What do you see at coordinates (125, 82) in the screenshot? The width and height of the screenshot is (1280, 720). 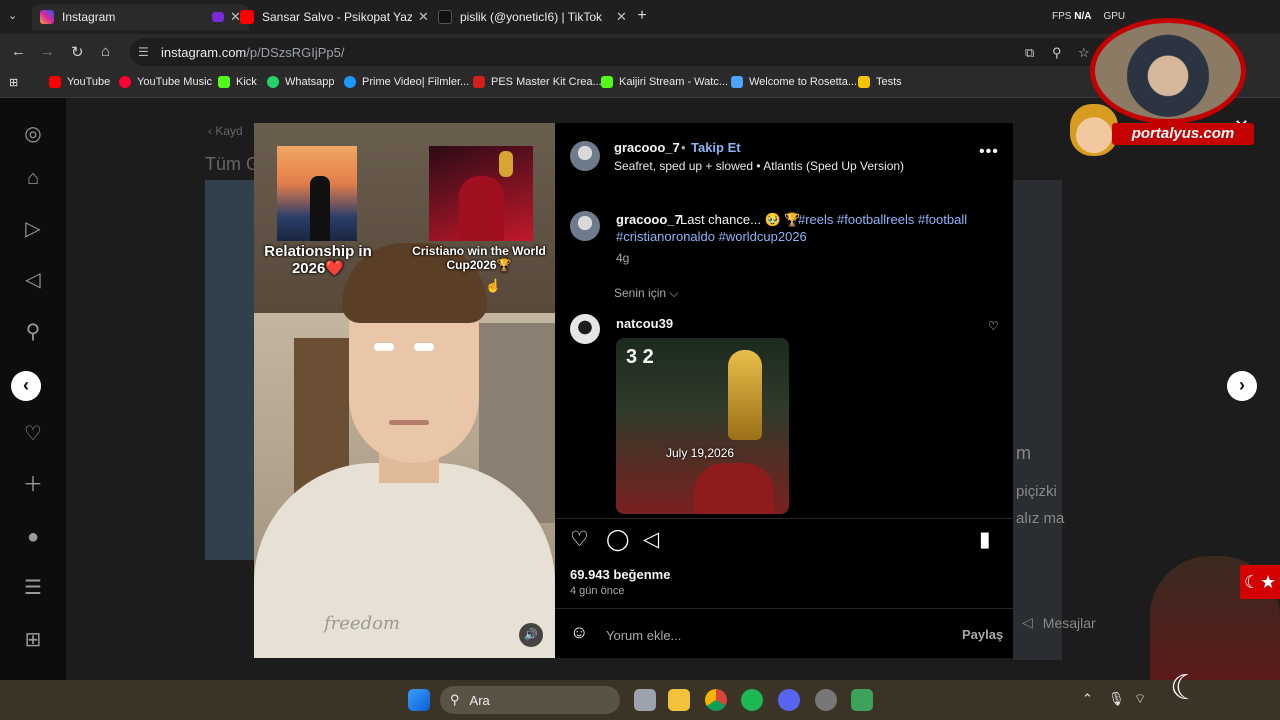 I see `youtube-music-icon` at bounding box center [125, 82].